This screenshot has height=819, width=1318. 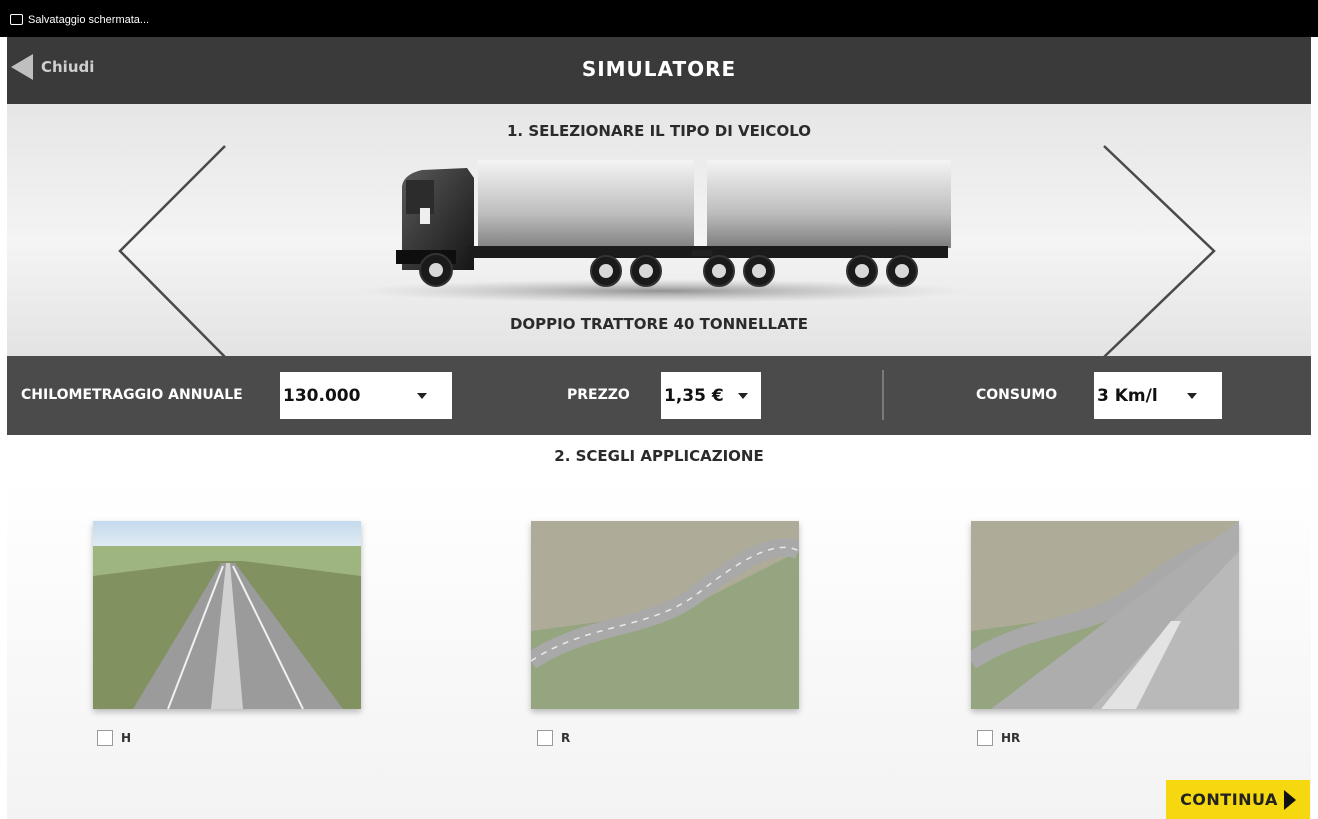 I want to click on option-hr-label: HR, so click(x=1011, y=738).